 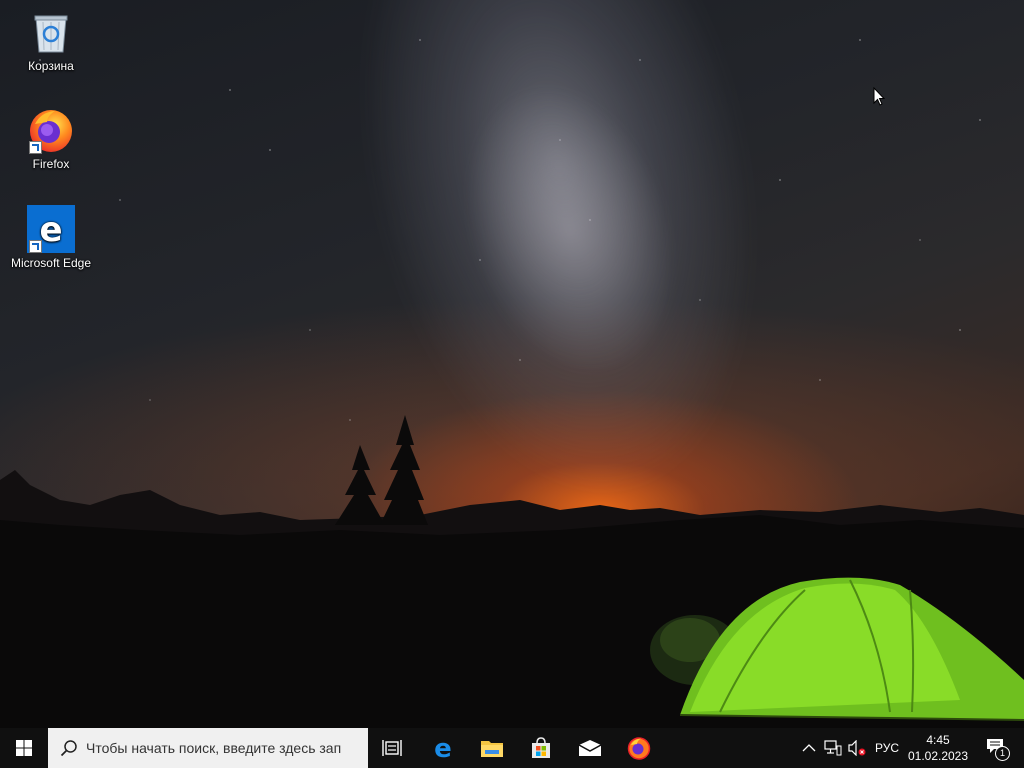 What do you see at coordinates (51, 66) in the screenshot?
I see `desktop-icon-label: Корзина` at bounding box center [51, 66].